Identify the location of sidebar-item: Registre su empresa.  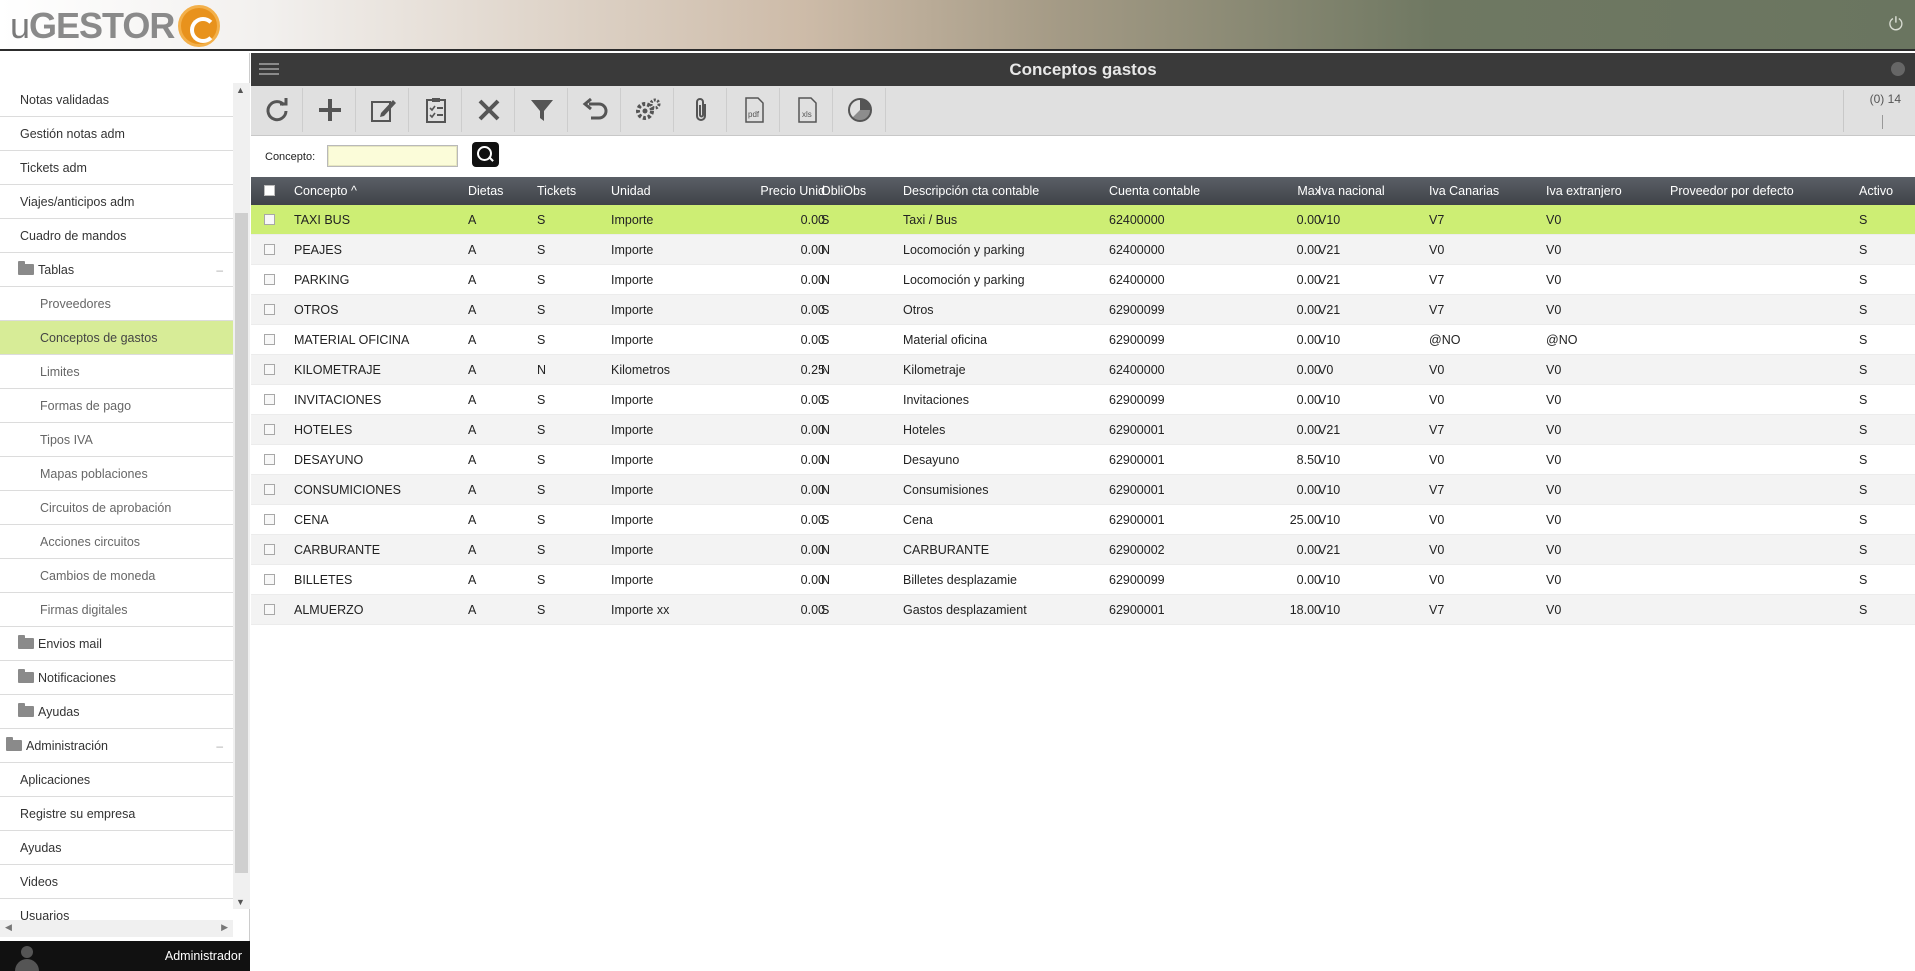
(116, 814).